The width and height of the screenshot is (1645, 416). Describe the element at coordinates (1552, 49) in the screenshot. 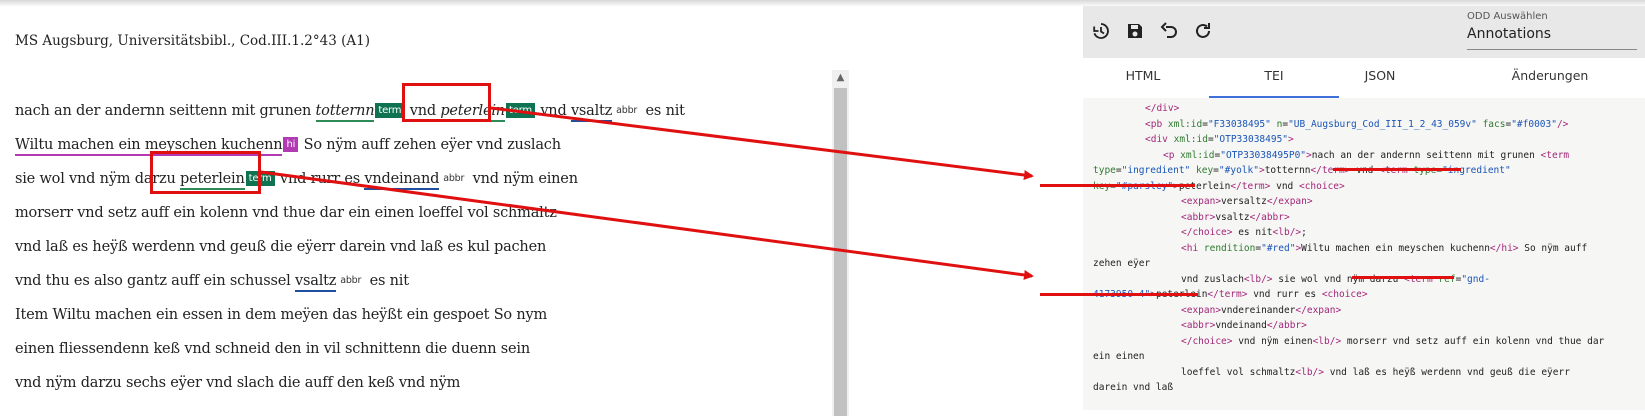

I see `odd-select-underline` at that location.